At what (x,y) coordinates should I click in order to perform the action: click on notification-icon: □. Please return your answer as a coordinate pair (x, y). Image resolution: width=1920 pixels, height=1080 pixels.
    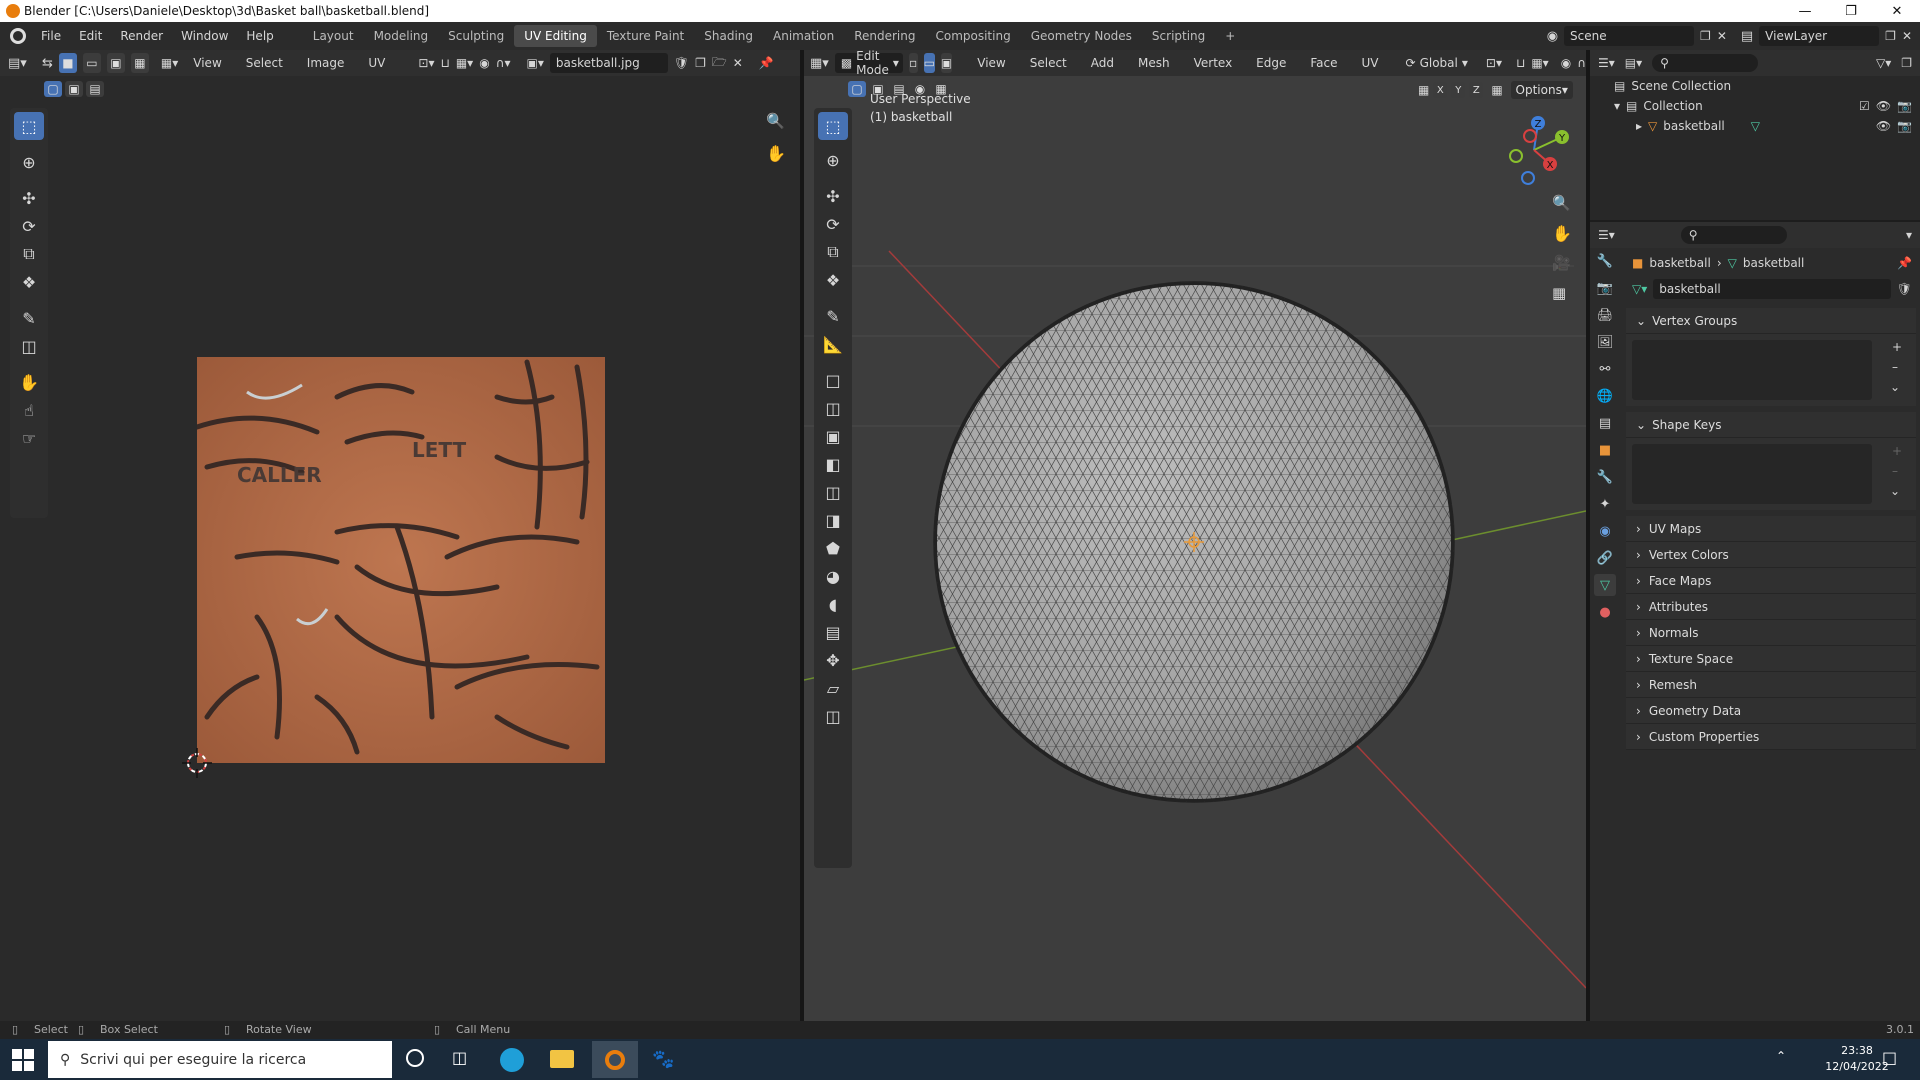
    Looking at the image, I should click on (1889, 1057).